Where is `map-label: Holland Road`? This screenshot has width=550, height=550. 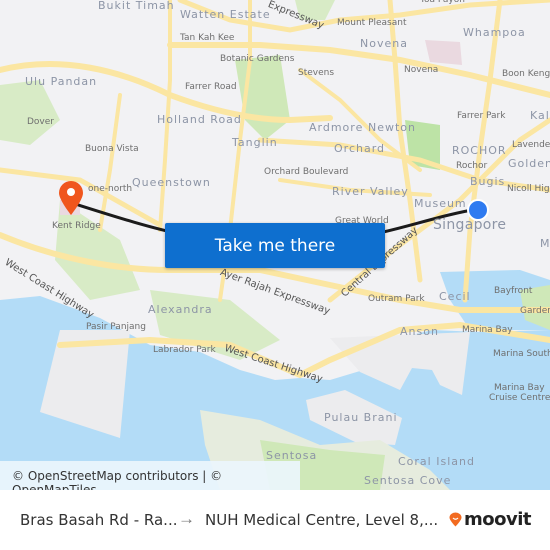
map-label: Holland Road is located at coordinates (199, 119).